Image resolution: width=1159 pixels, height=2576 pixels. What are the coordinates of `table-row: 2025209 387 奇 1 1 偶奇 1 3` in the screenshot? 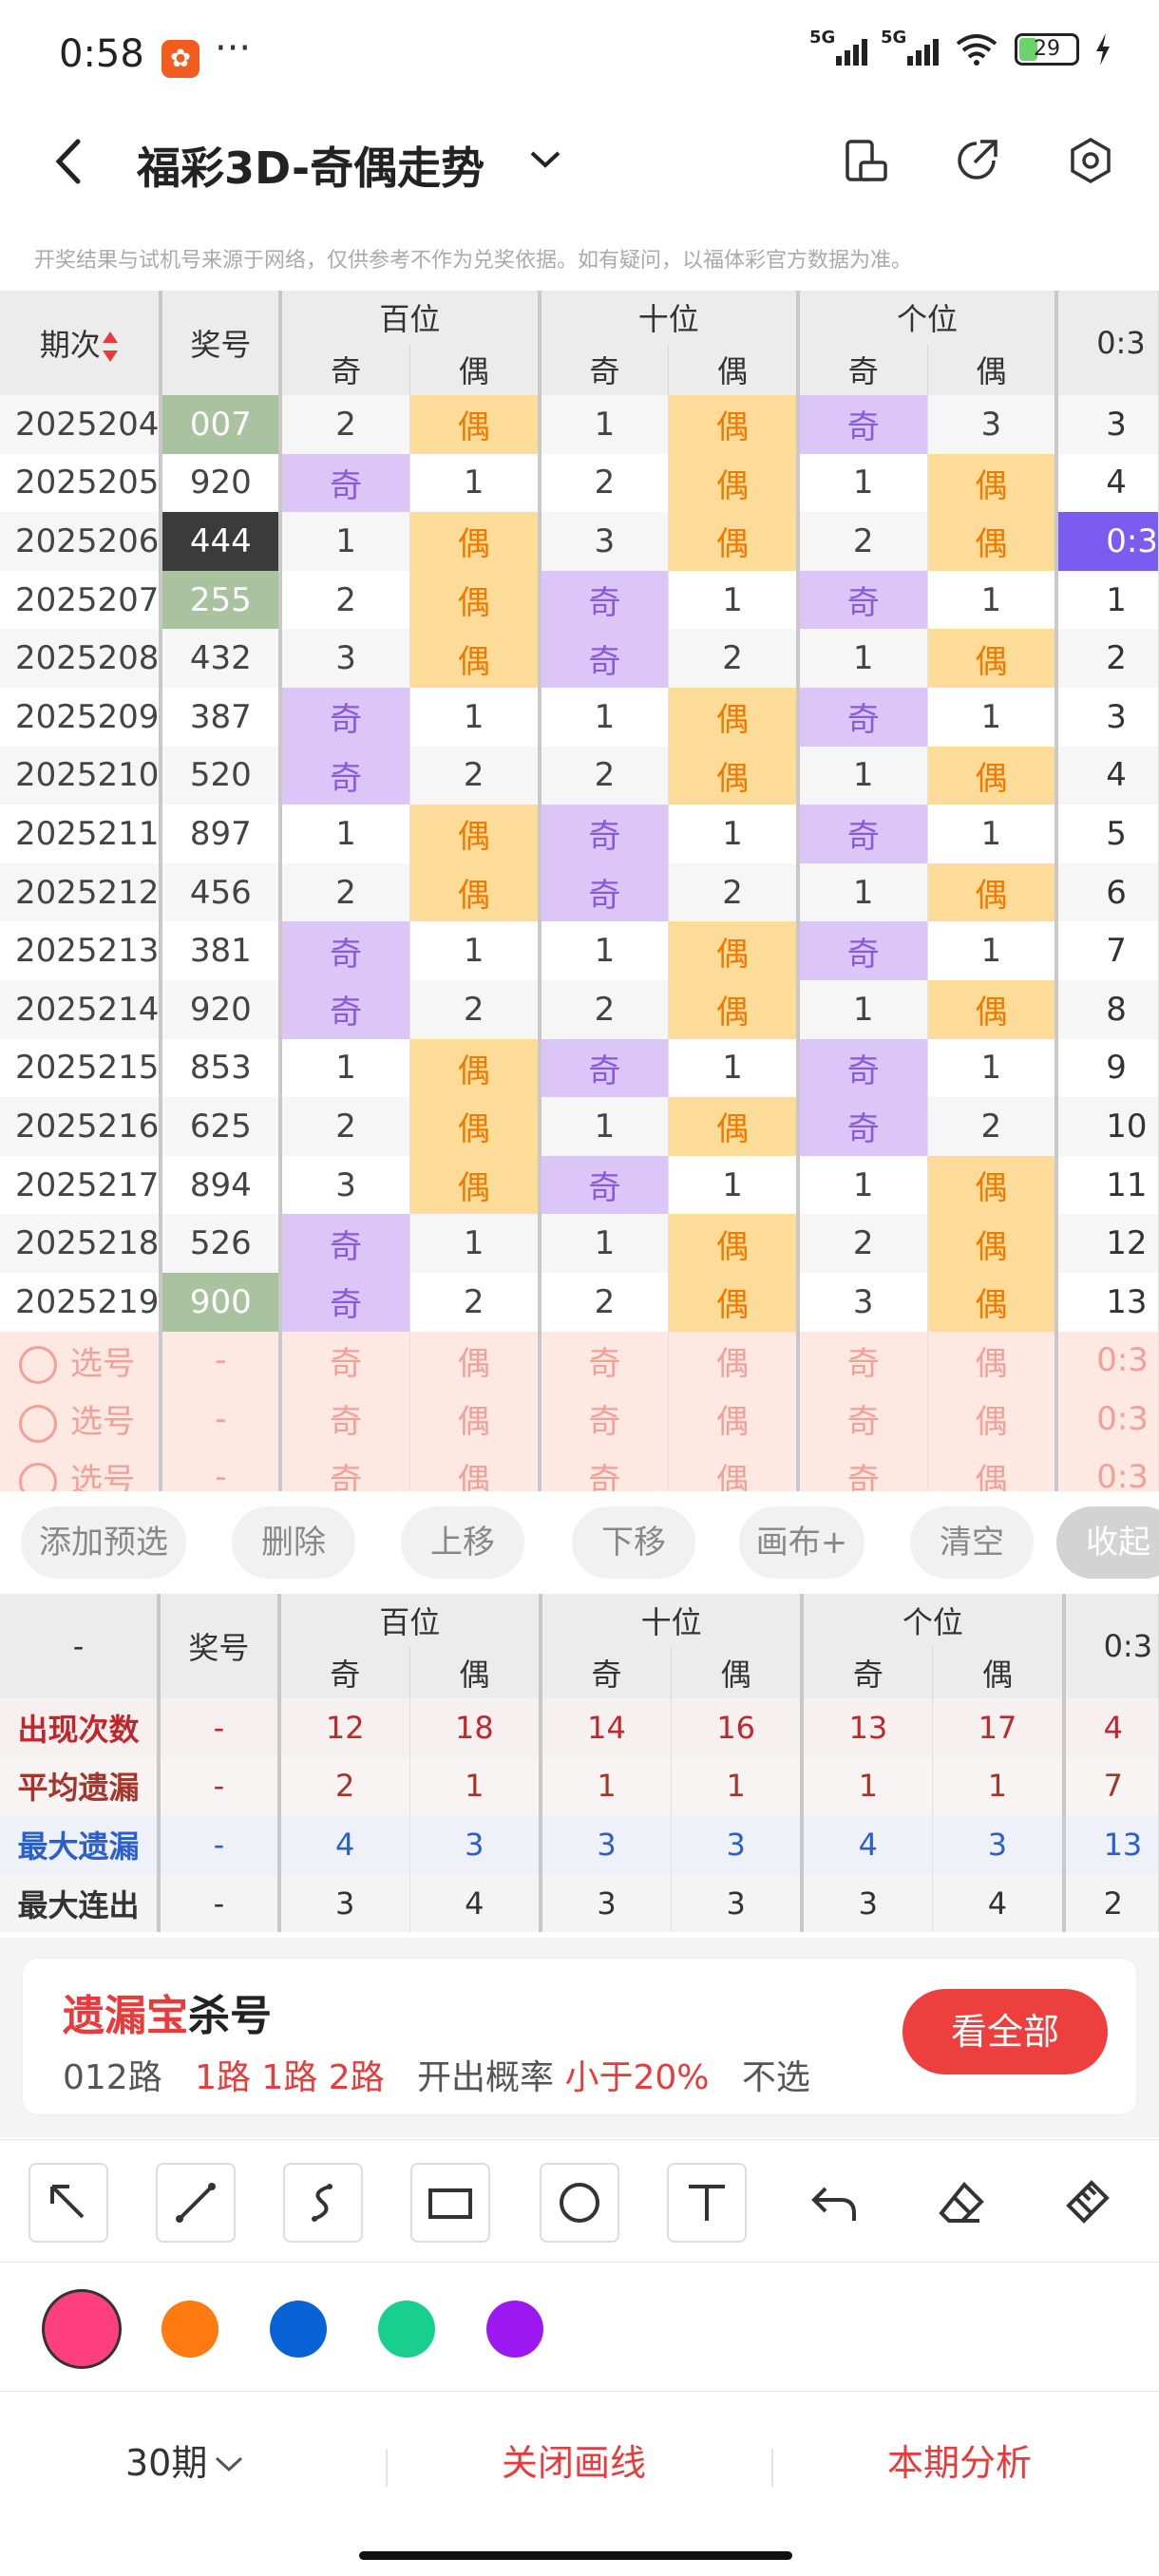 It's located at (579, 717).